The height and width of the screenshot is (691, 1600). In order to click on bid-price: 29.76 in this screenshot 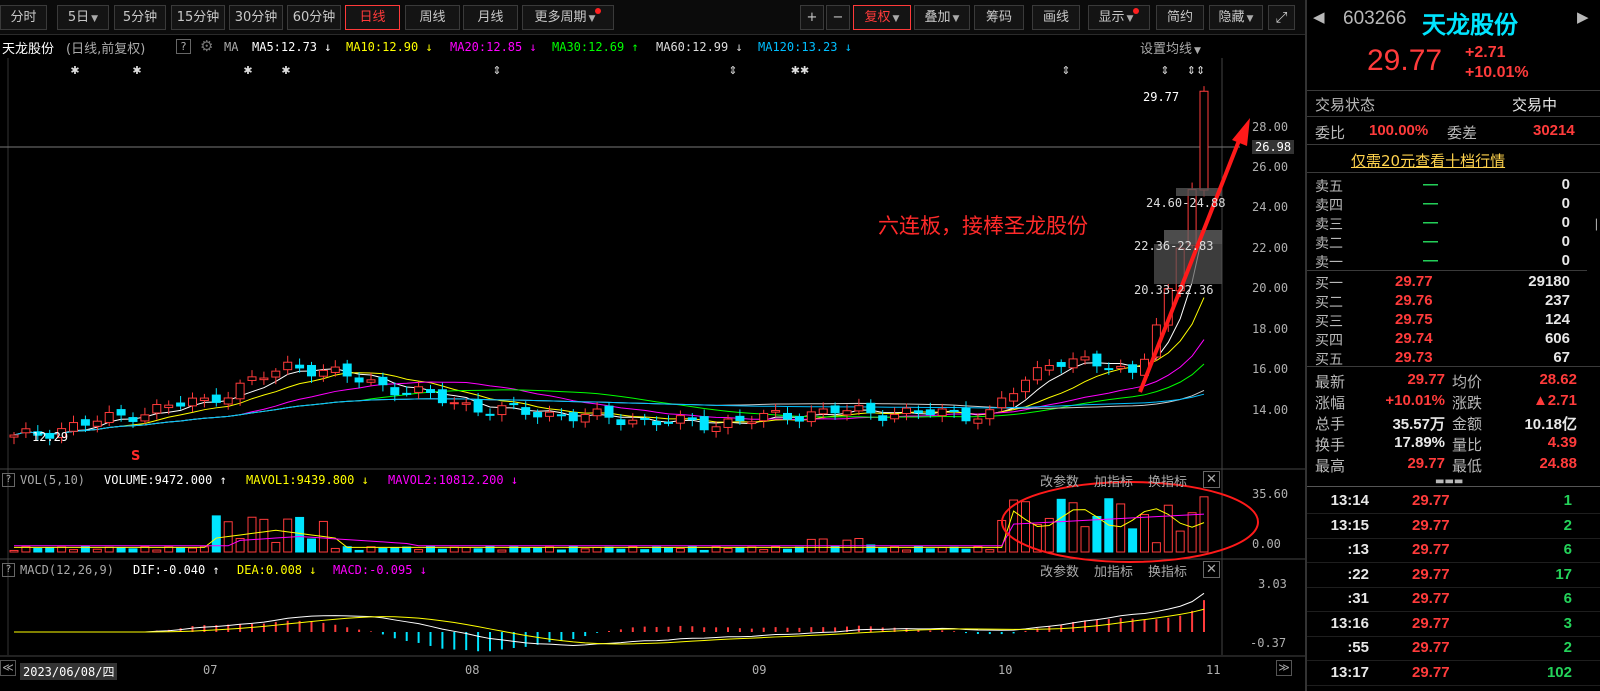, I will do `click(1414, 300)`.